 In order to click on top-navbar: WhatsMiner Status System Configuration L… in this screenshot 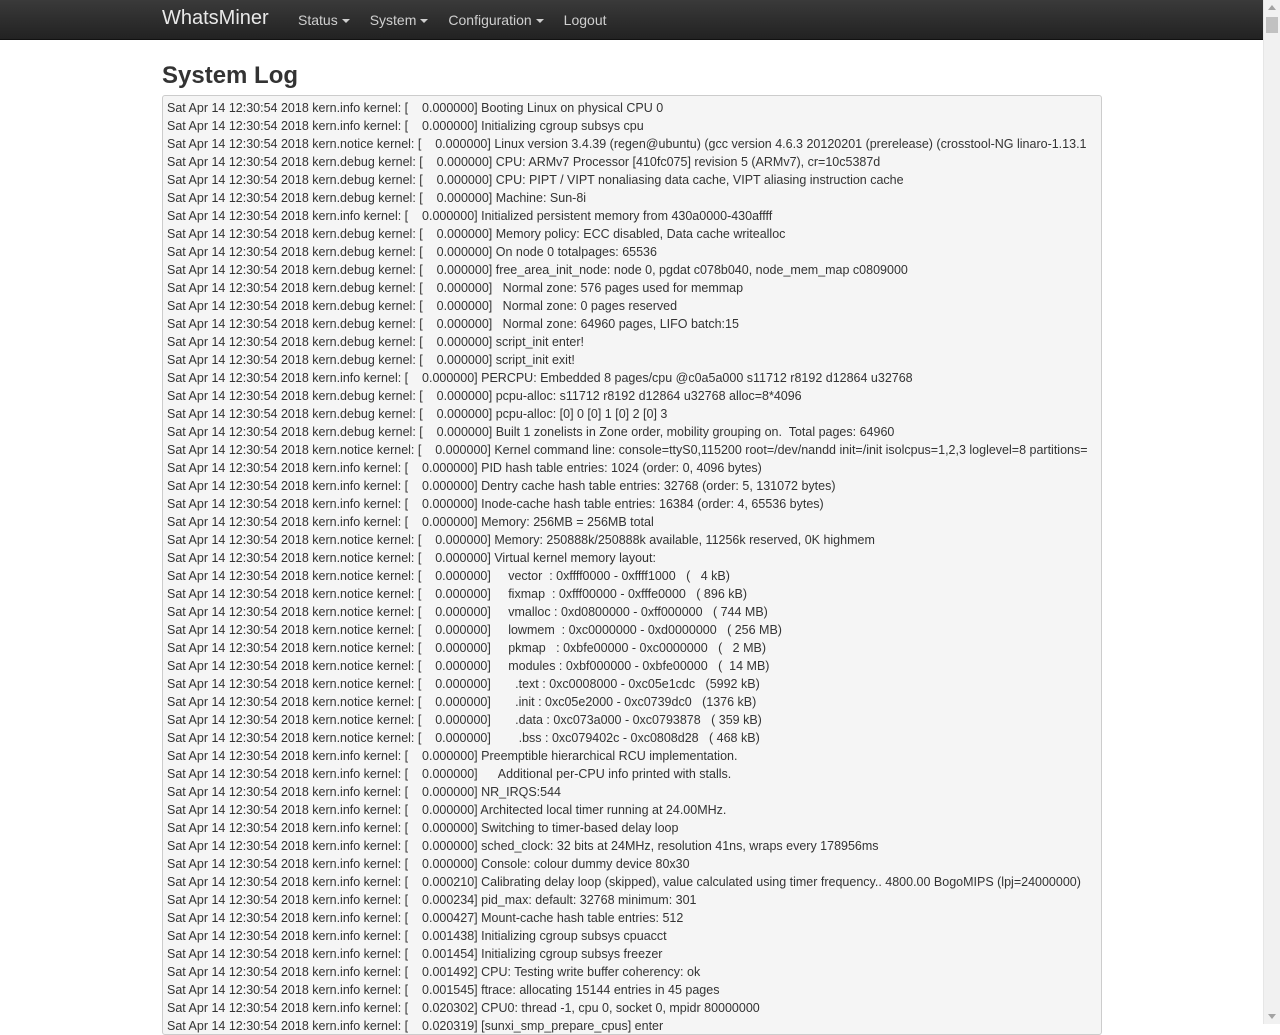, I will do `click(631, 20)`.